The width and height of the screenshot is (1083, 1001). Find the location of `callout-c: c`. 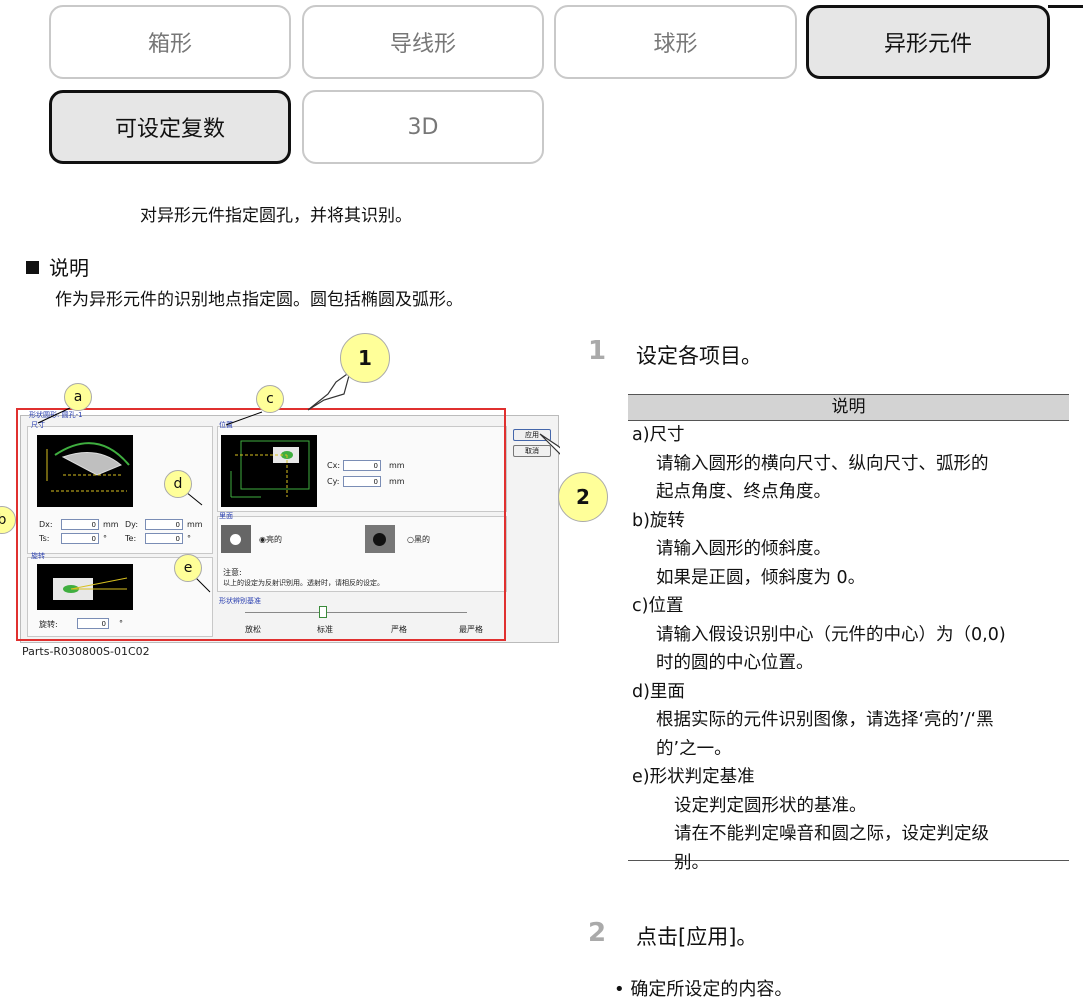

callout-c: c is located at coordinates (270, 399).